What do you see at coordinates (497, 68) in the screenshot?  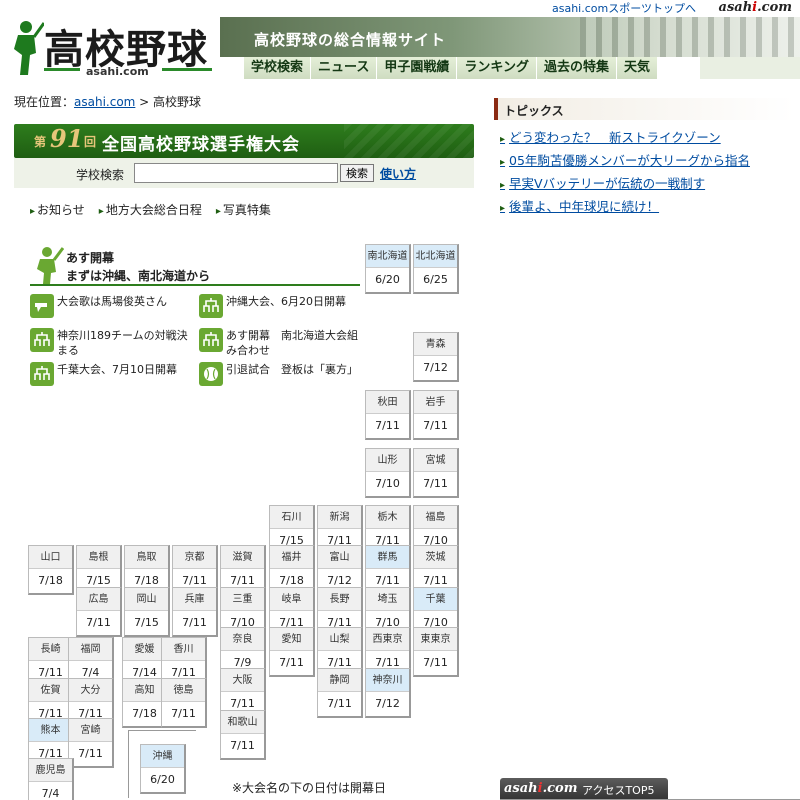 I see `nav-ranking: ランキング` at bounding box center [497, 68].